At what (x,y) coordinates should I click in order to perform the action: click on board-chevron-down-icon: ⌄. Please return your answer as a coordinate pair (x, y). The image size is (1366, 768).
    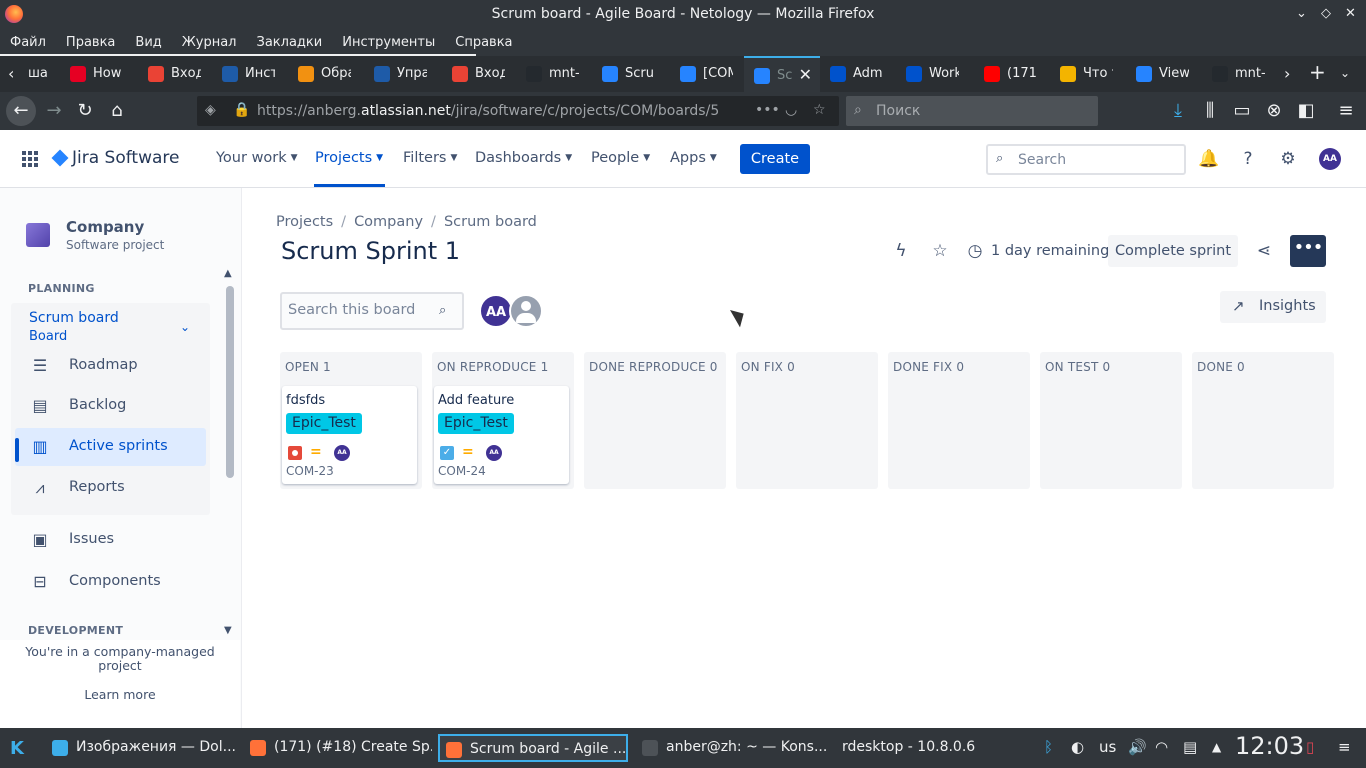
    Looking at the image, I should click on (185, 327).